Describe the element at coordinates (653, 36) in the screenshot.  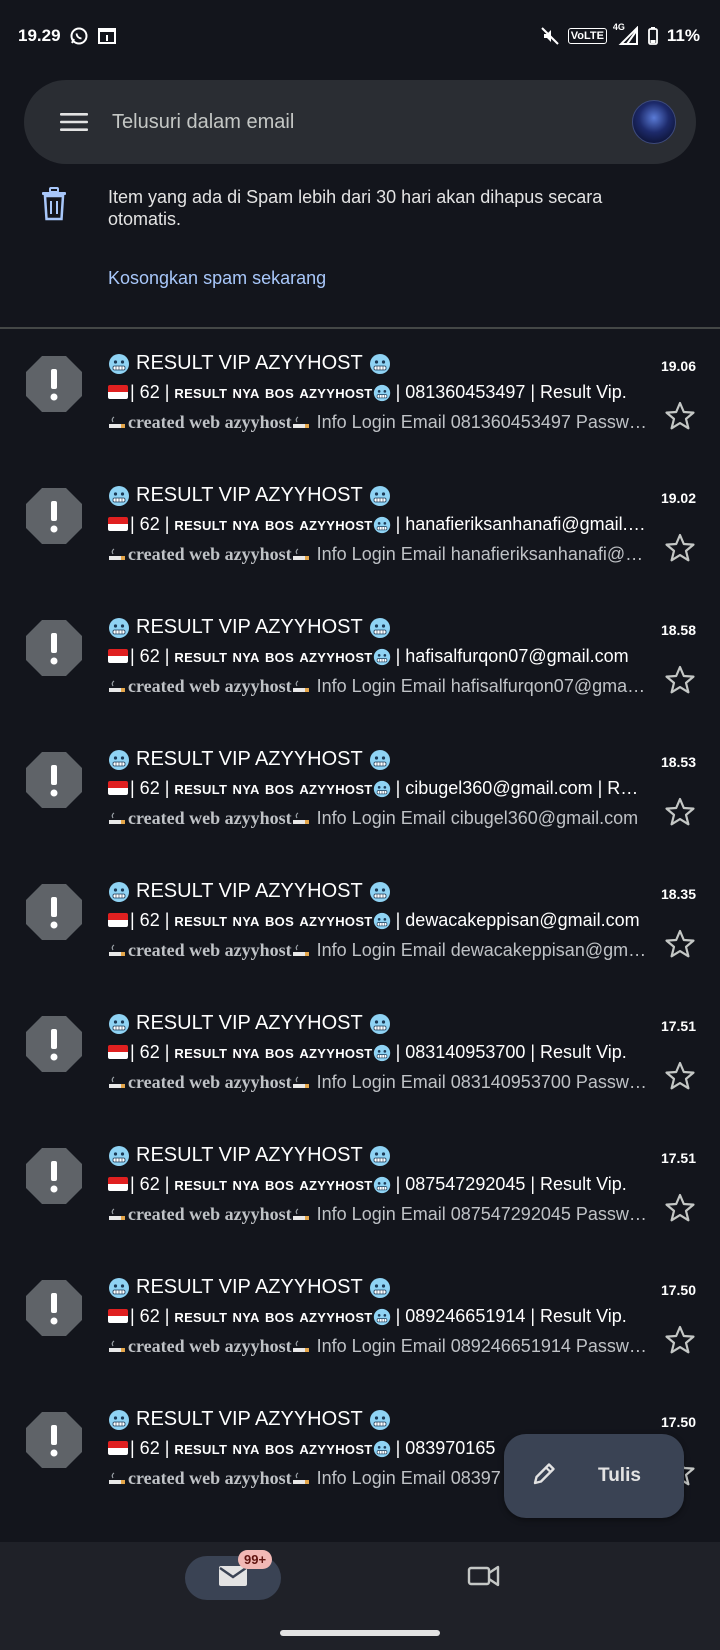
I see `battery-icon` at that location.